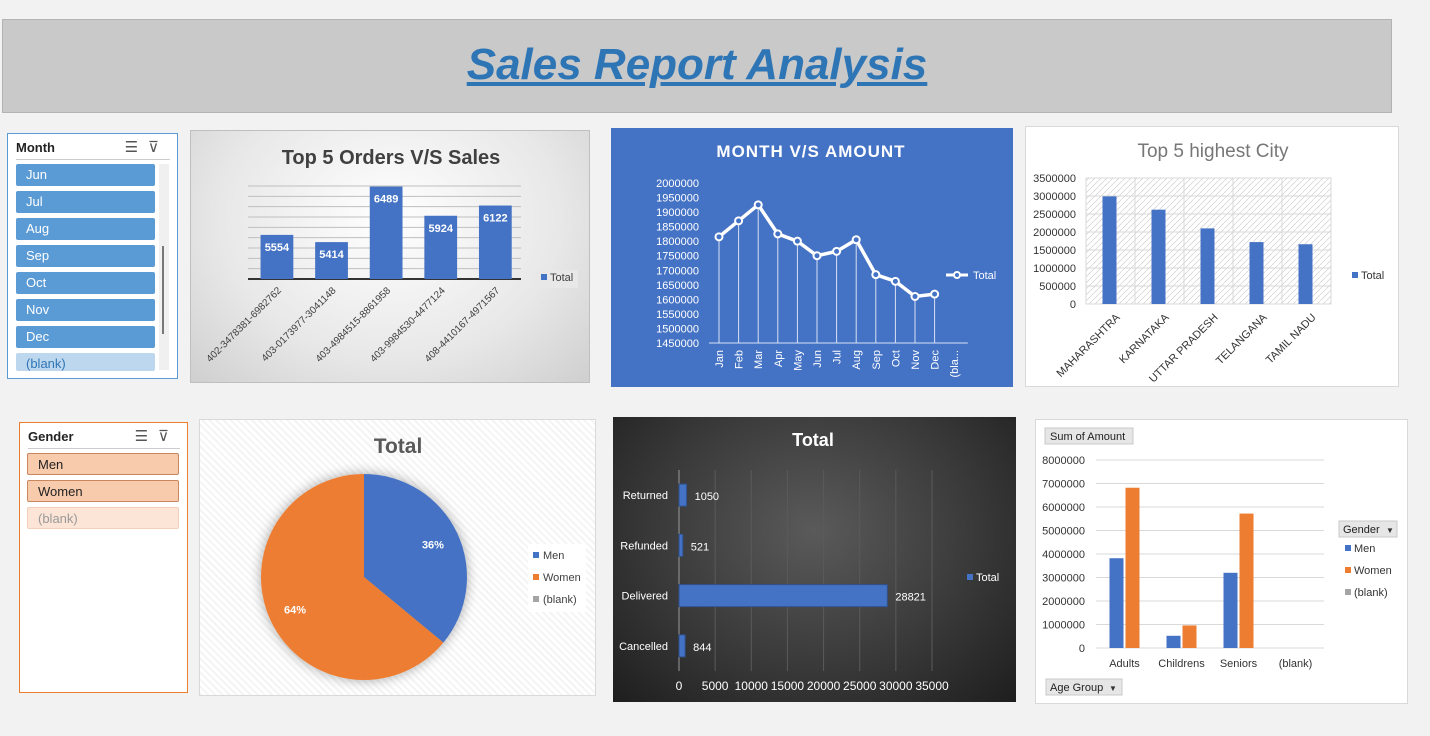 The width and height of the screenshot is (1430, 736). What do you see at coordinates (838, 357) in the screenshot?
I see `x-tick-label: Jul` at bounding box center [838, 357].